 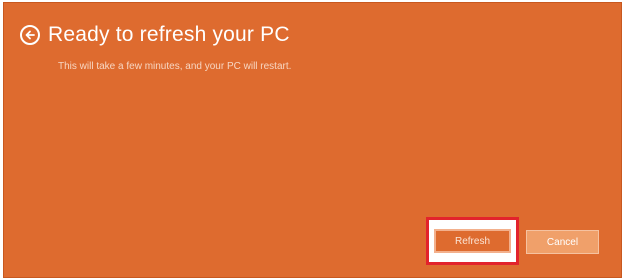 What do you see at coordinates (169, 34) in the screenshot?
I see `page-title: Ready to refresh your PC` at bounding box center [169, 34].